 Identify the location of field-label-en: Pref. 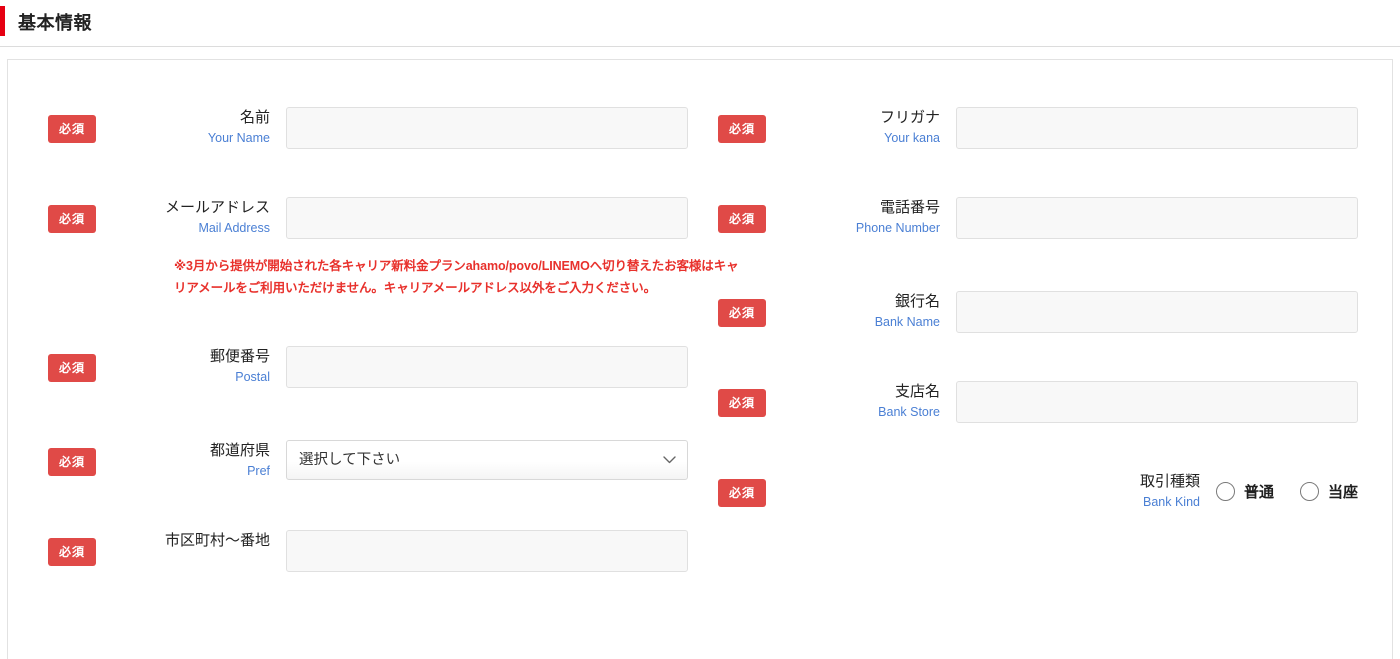
(258, 470).